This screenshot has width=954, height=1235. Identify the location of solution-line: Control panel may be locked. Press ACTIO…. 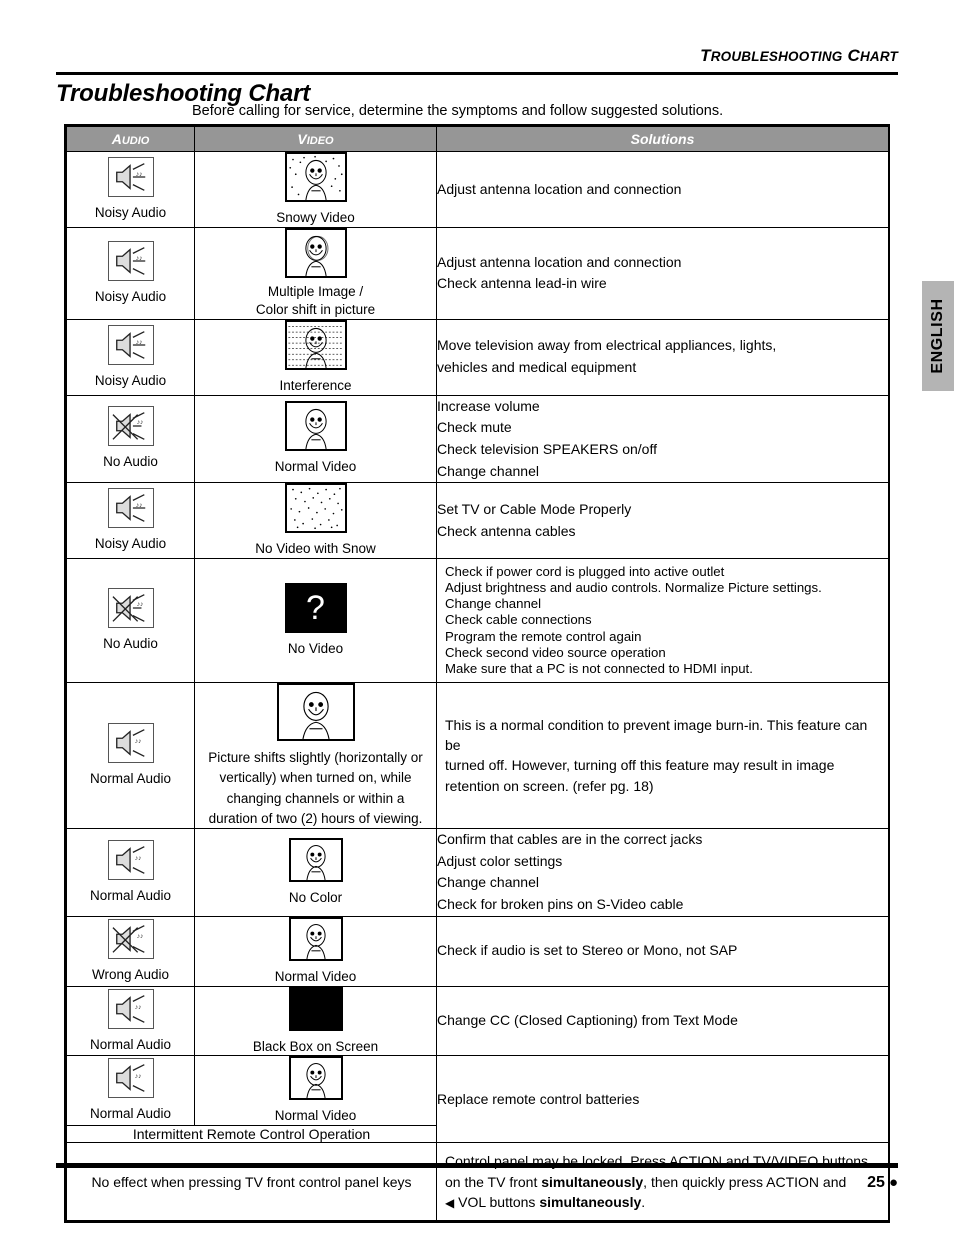
(657, 1161).